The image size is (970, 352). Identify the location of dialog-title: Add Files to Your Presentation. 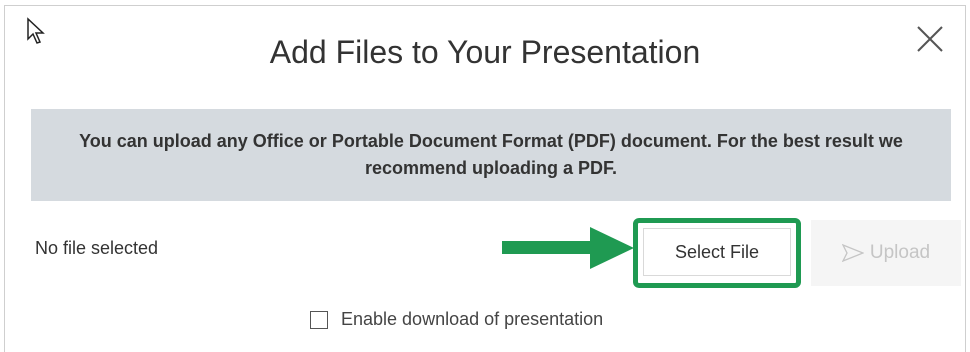
(485, 52).